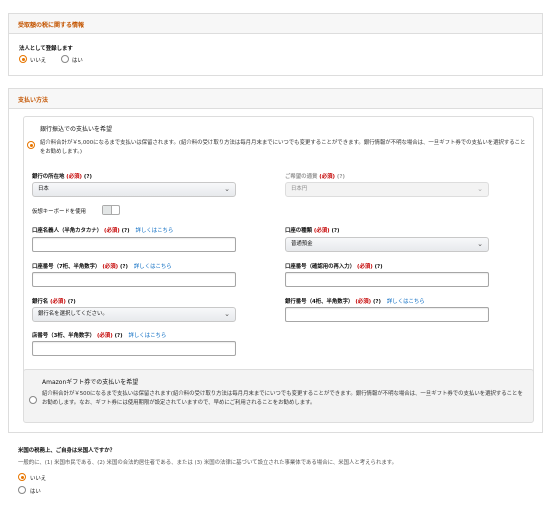 The image size is (550, 519). Describe the element at coordinates (275, 44) in the screenshot. I see `tax-info-panel: 受取額の税に関する情報 法人として登録します いいえ はい` at that location.